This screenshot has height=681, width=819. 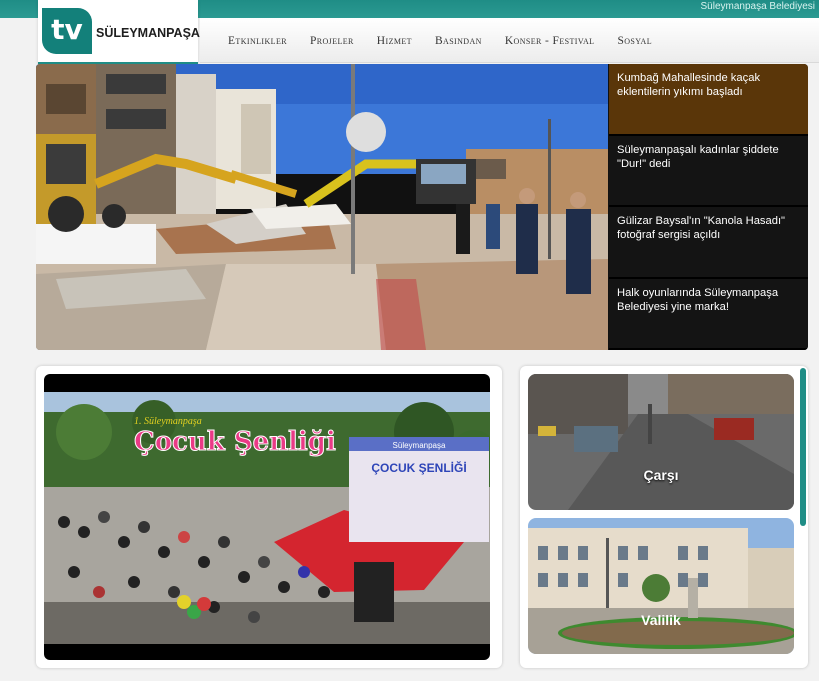 I want to click on nav-item-basindan: Basından, so click(x=458, y=41).